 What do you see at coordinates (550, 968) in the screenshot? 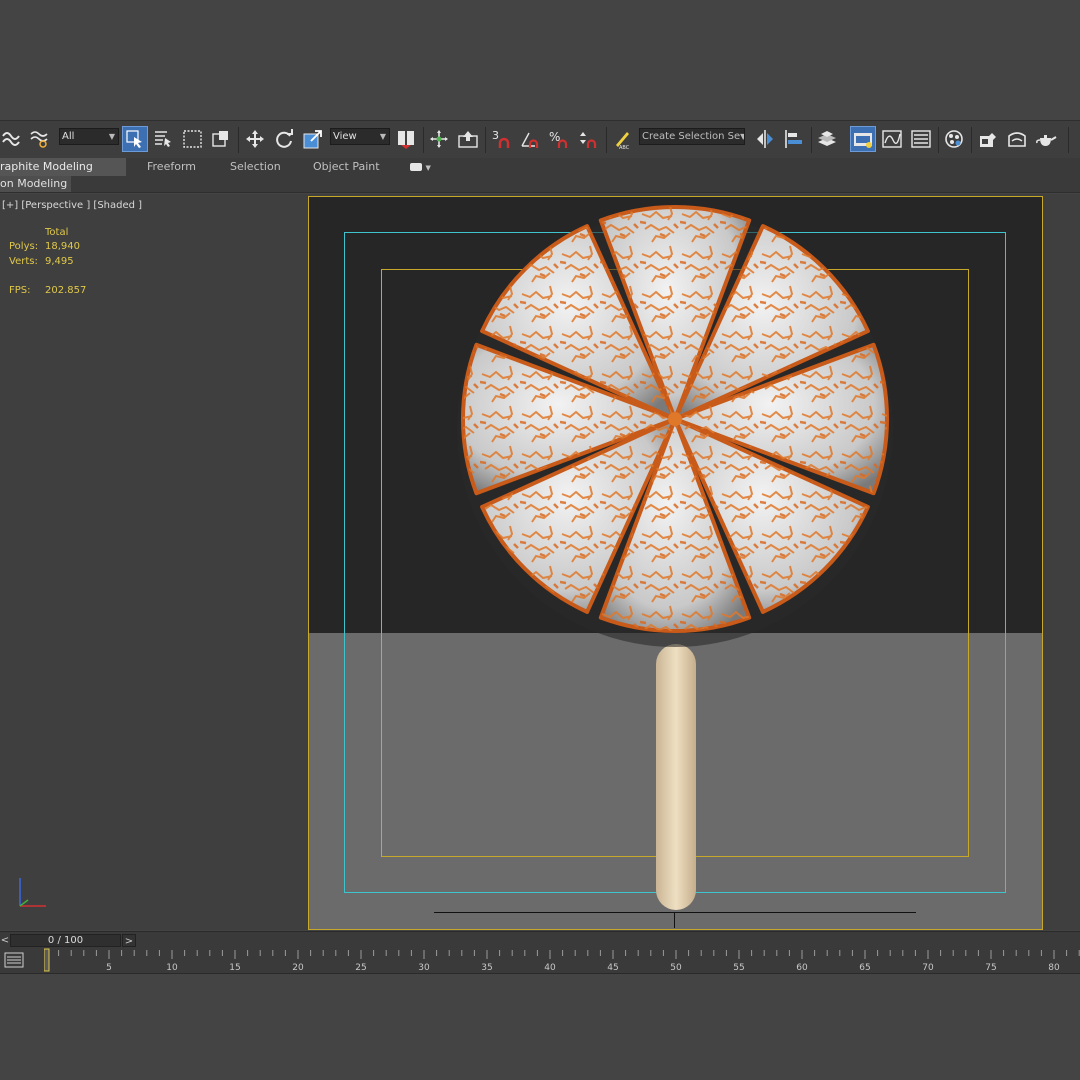
I see `ruler-tick-label: 40` at bounding box center [550, 968].